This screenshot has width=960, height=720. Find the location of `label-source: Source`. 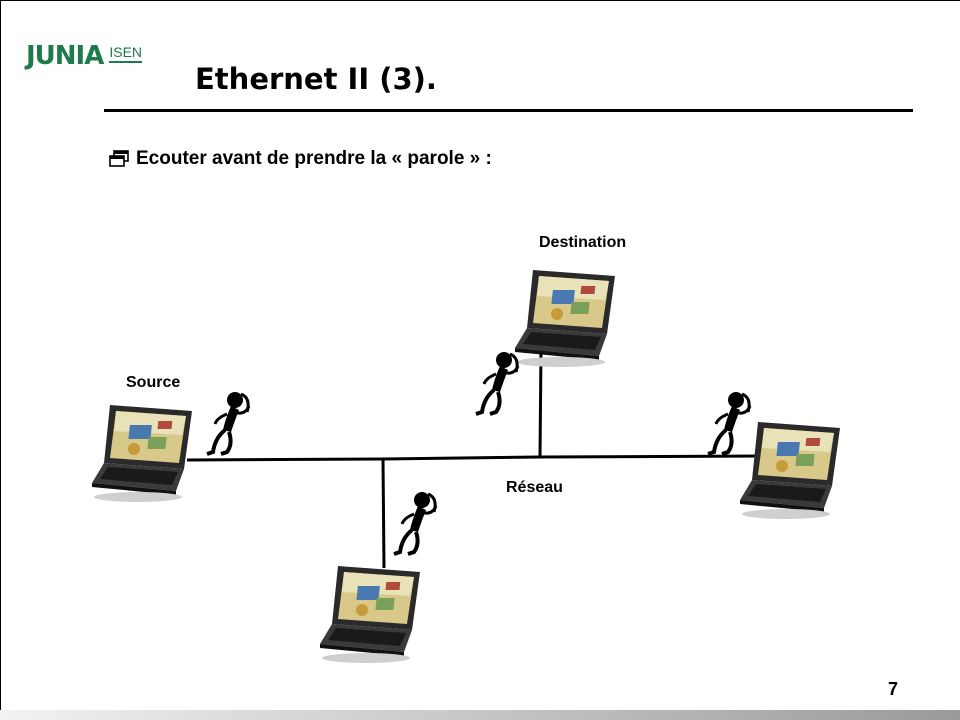

label-source: Source is located at coordinates (153, 382).